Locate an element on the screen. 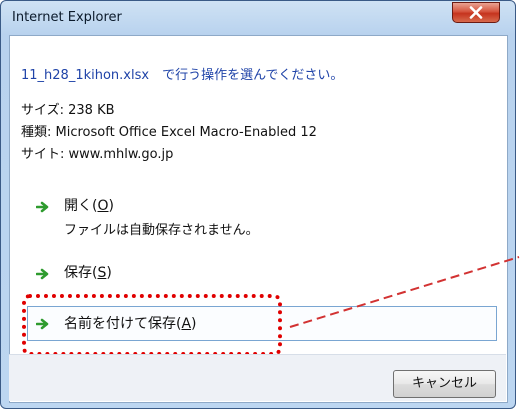 The image size is (524, 417). cancel-button: キャンセル is located at coordinates (444, 384).